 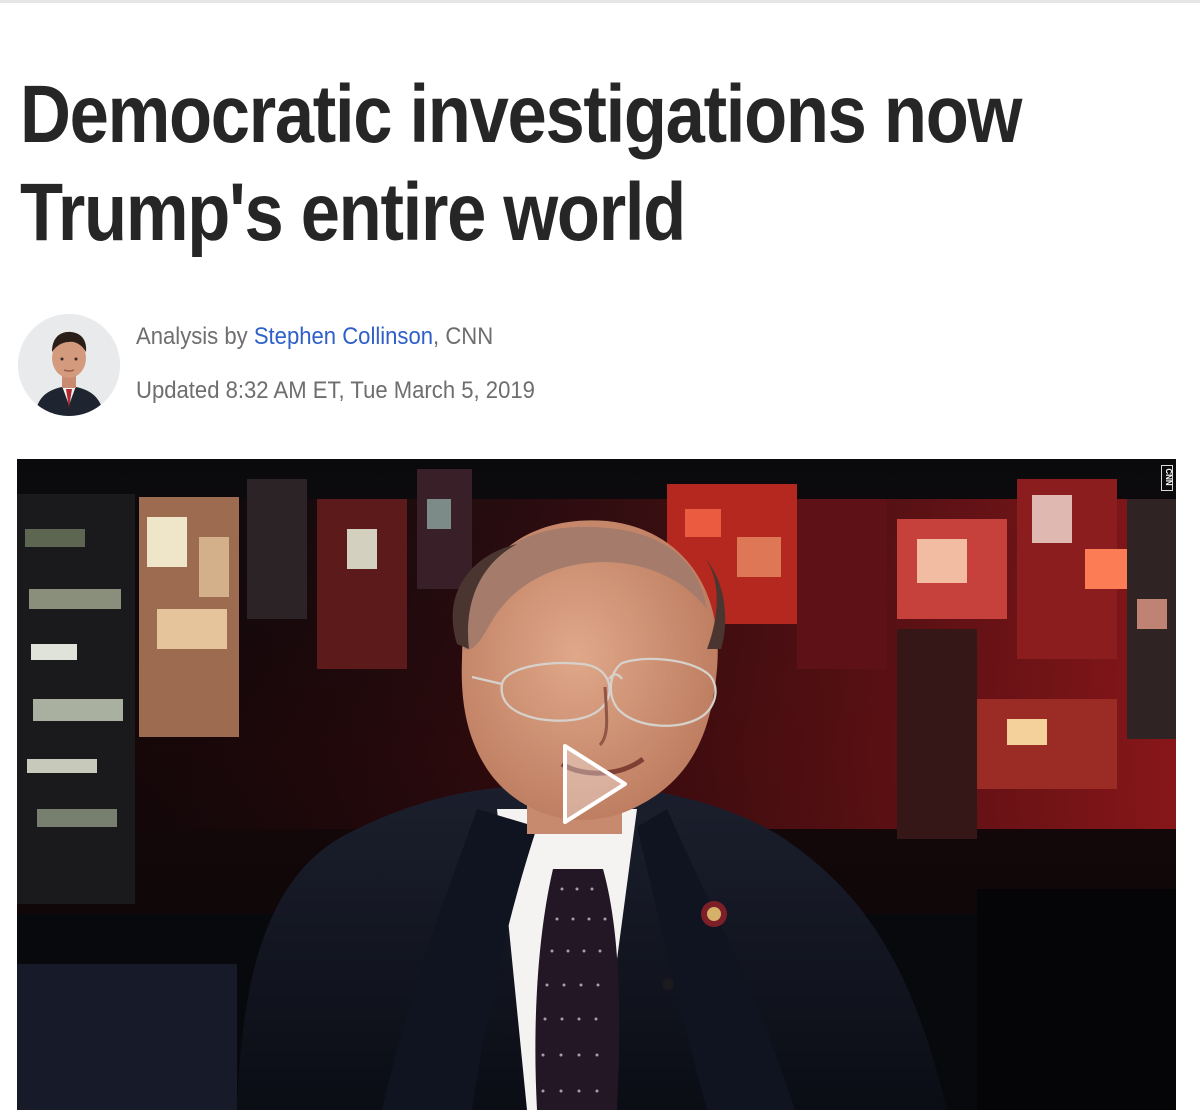 I want to click on byline-suffix: , CNN, so click(x=463, y=336).